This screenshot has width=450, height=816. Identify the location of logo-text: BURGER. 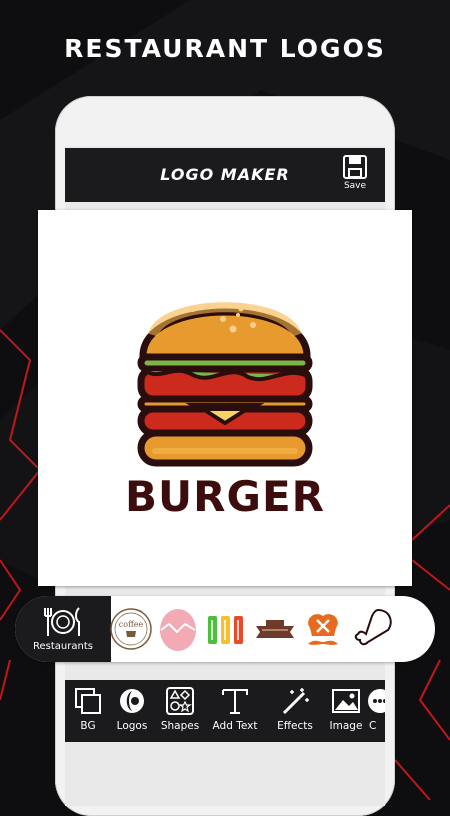
(225, 496).